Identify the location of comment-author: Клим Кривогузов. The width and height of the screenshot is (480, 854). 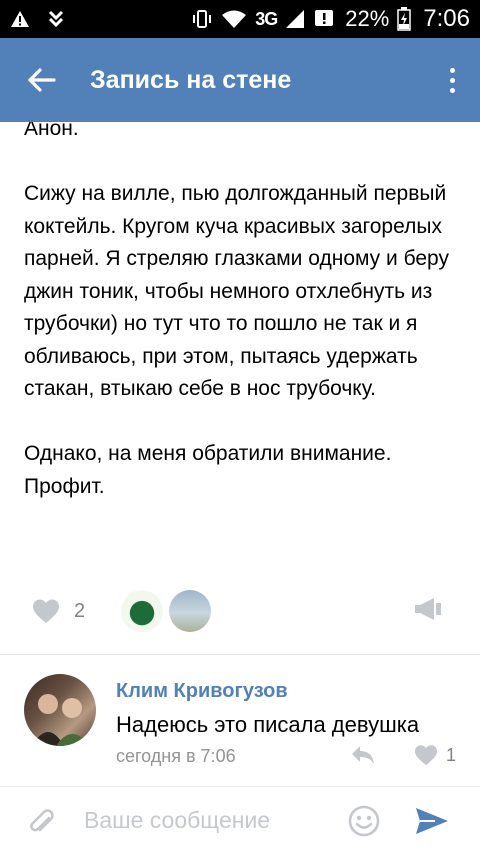
(202, 691).